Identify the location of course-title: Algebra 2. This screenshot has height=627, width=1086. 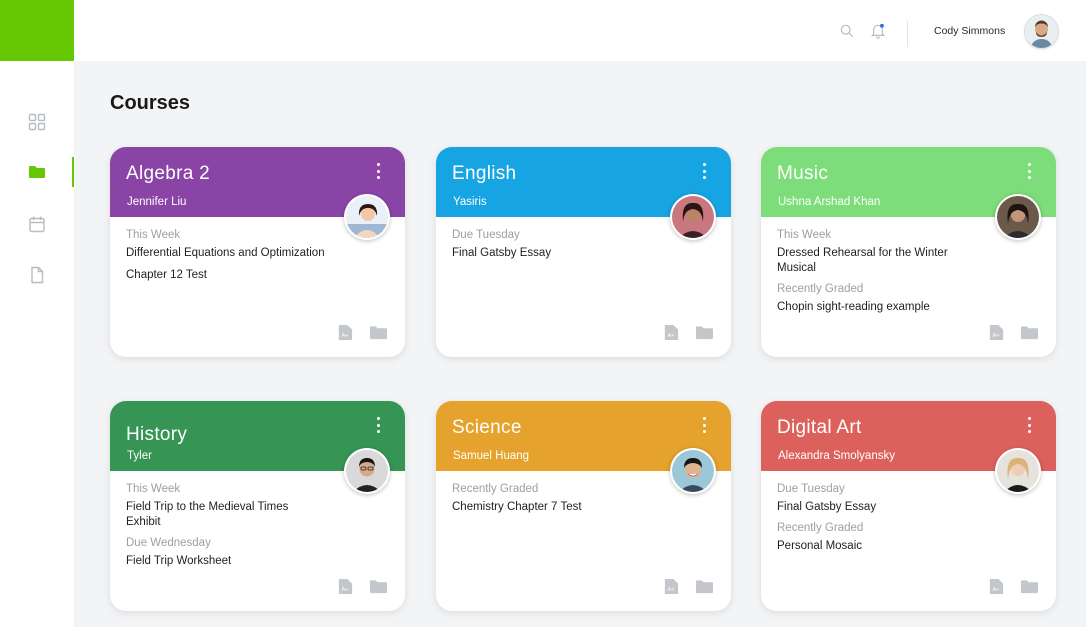
(168, 174).